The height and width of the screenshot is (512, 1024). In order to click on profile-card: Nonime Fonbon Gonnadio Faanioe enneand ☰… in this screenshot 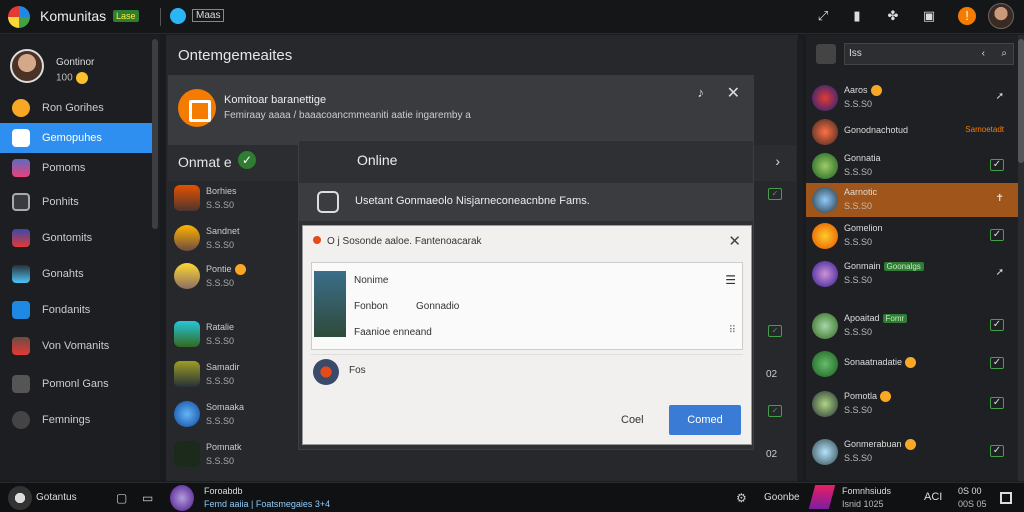, I will do `click(527, 306)`.